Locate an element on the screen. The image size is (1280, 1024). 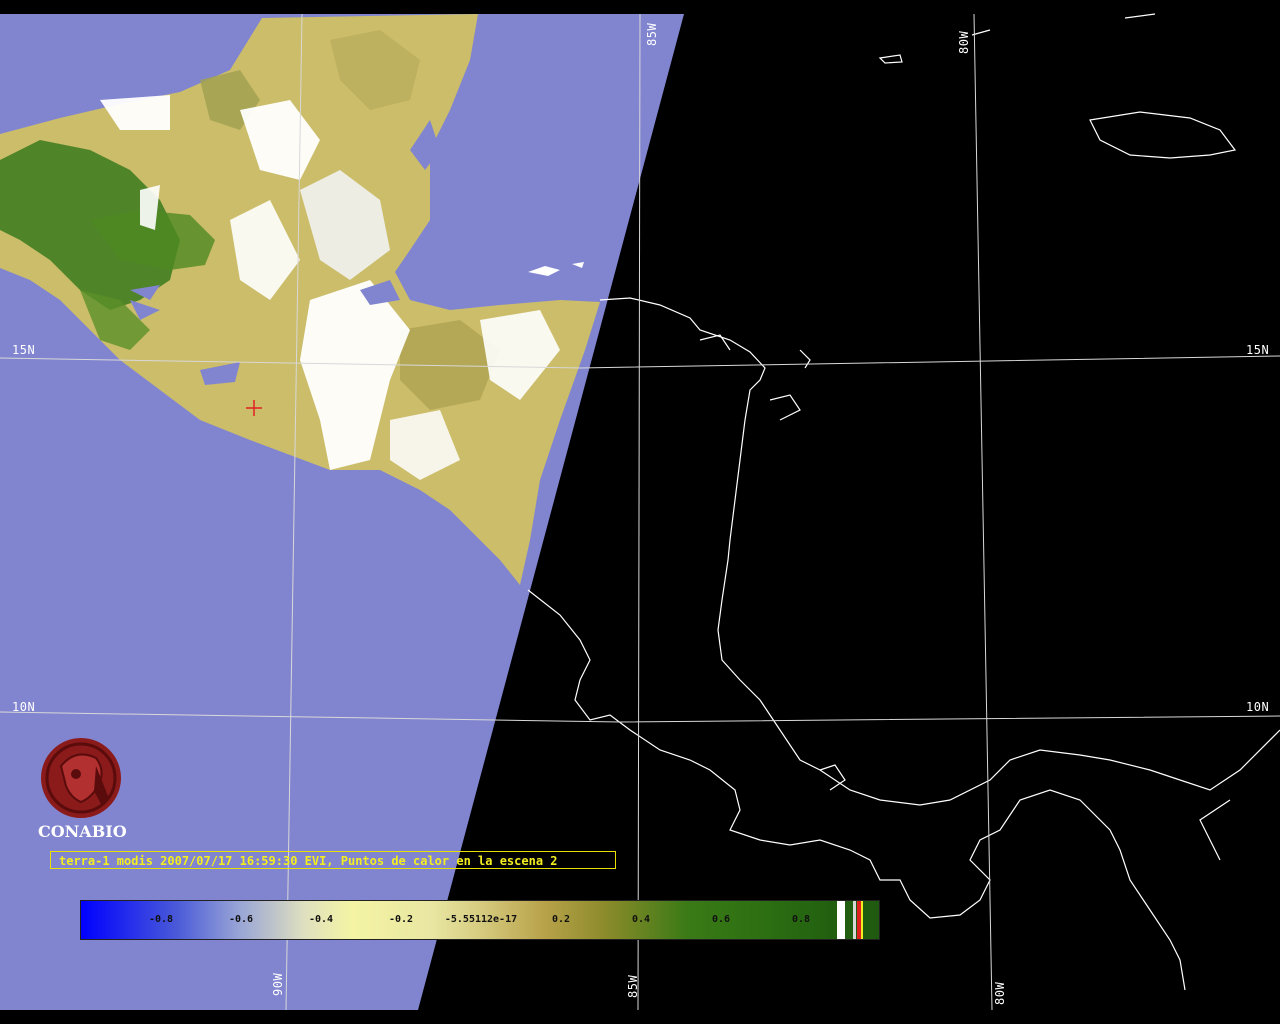
logo-text: CONABIO is located at coordinates (82, 831).